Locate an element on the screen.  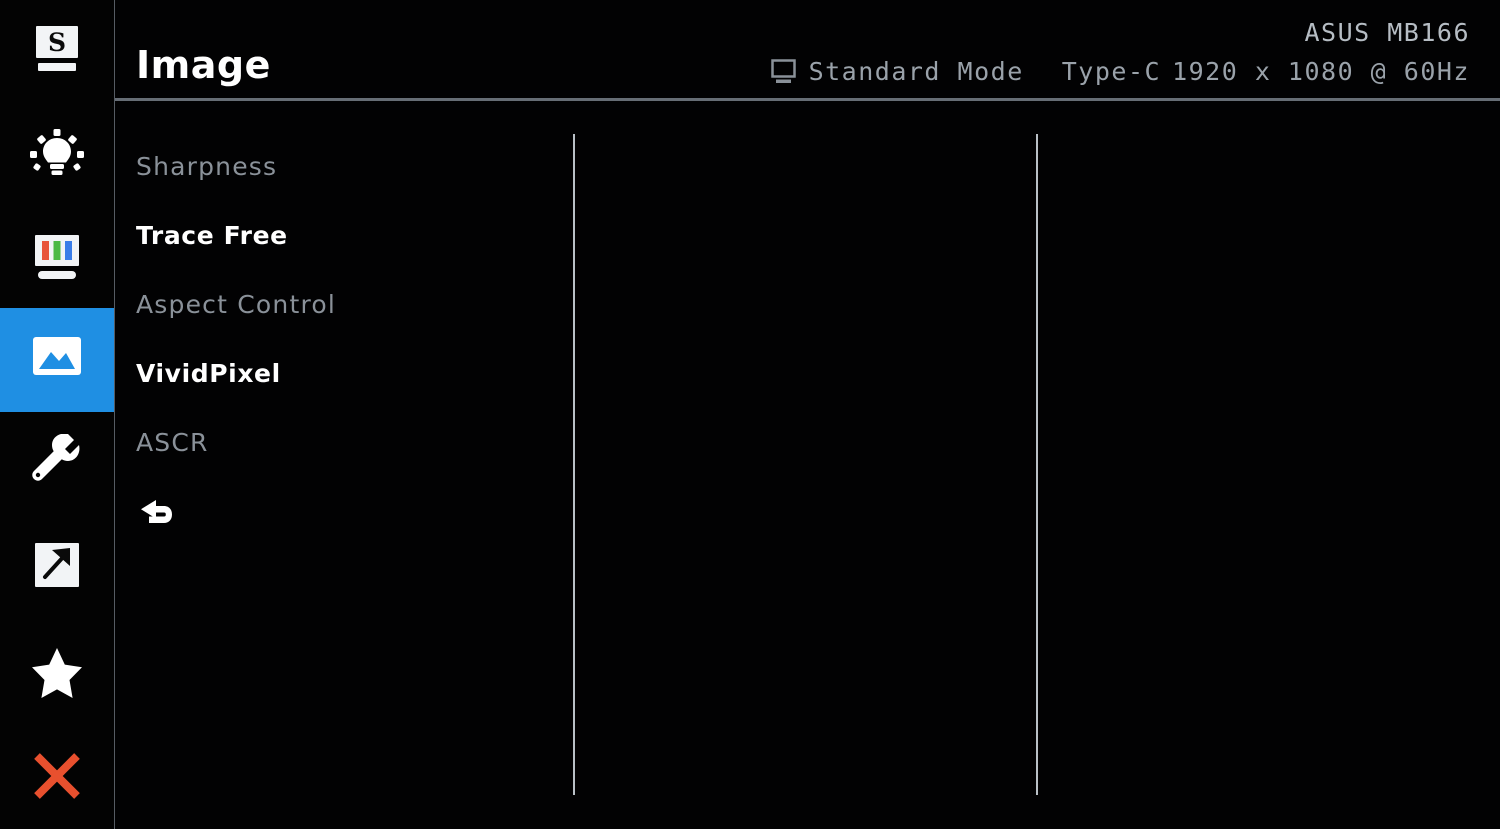
preset-mode-label: Standard Mode is located at coordinates (916, 71).